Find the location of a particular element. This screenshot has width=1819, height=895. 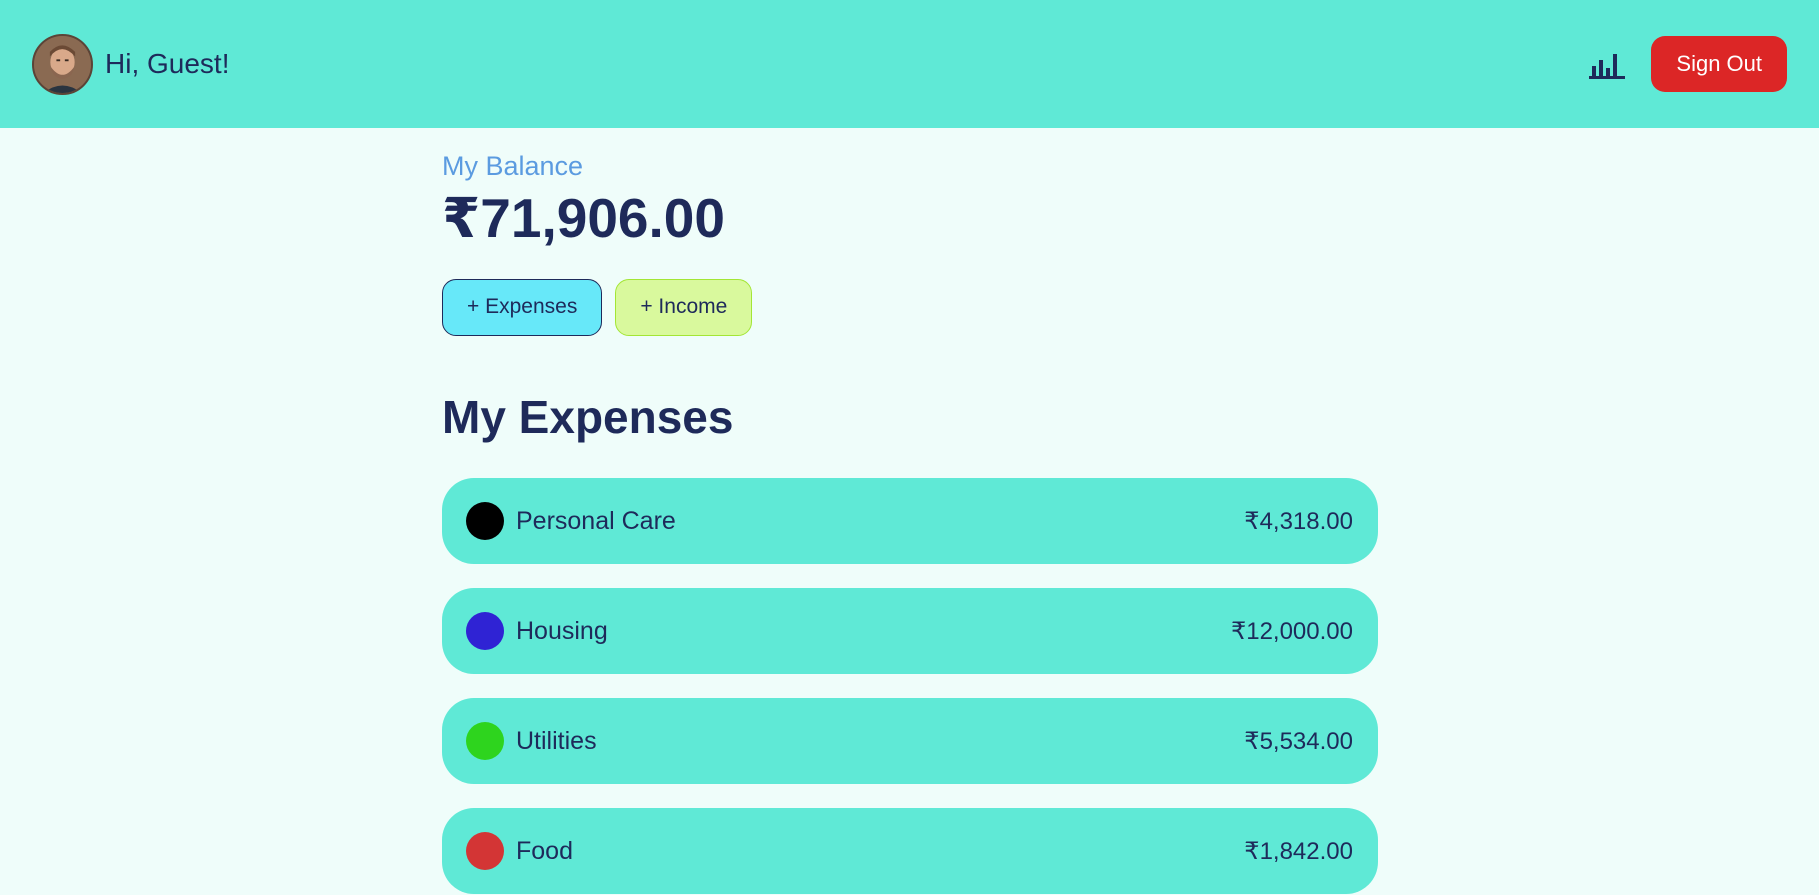

expense-item-housing: Housing ₹12,000.00 is located at coordinates (910, 631).